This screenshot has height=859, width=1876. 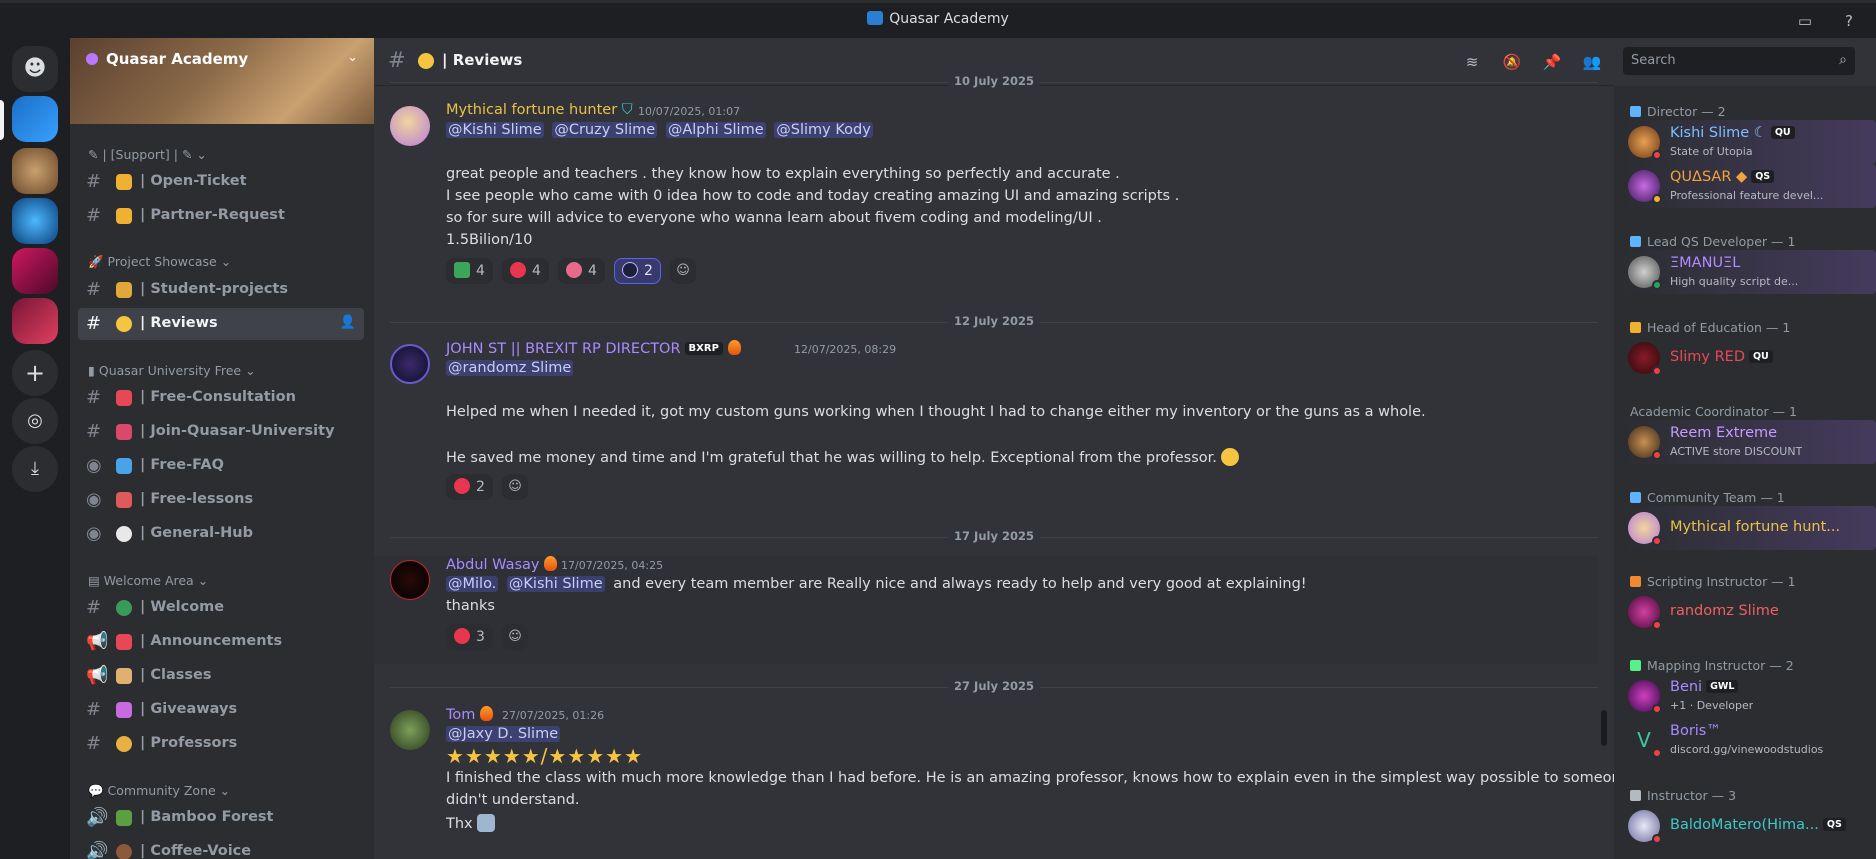 I want to click on invite-icon: 👤, so click(x=348, y=322).